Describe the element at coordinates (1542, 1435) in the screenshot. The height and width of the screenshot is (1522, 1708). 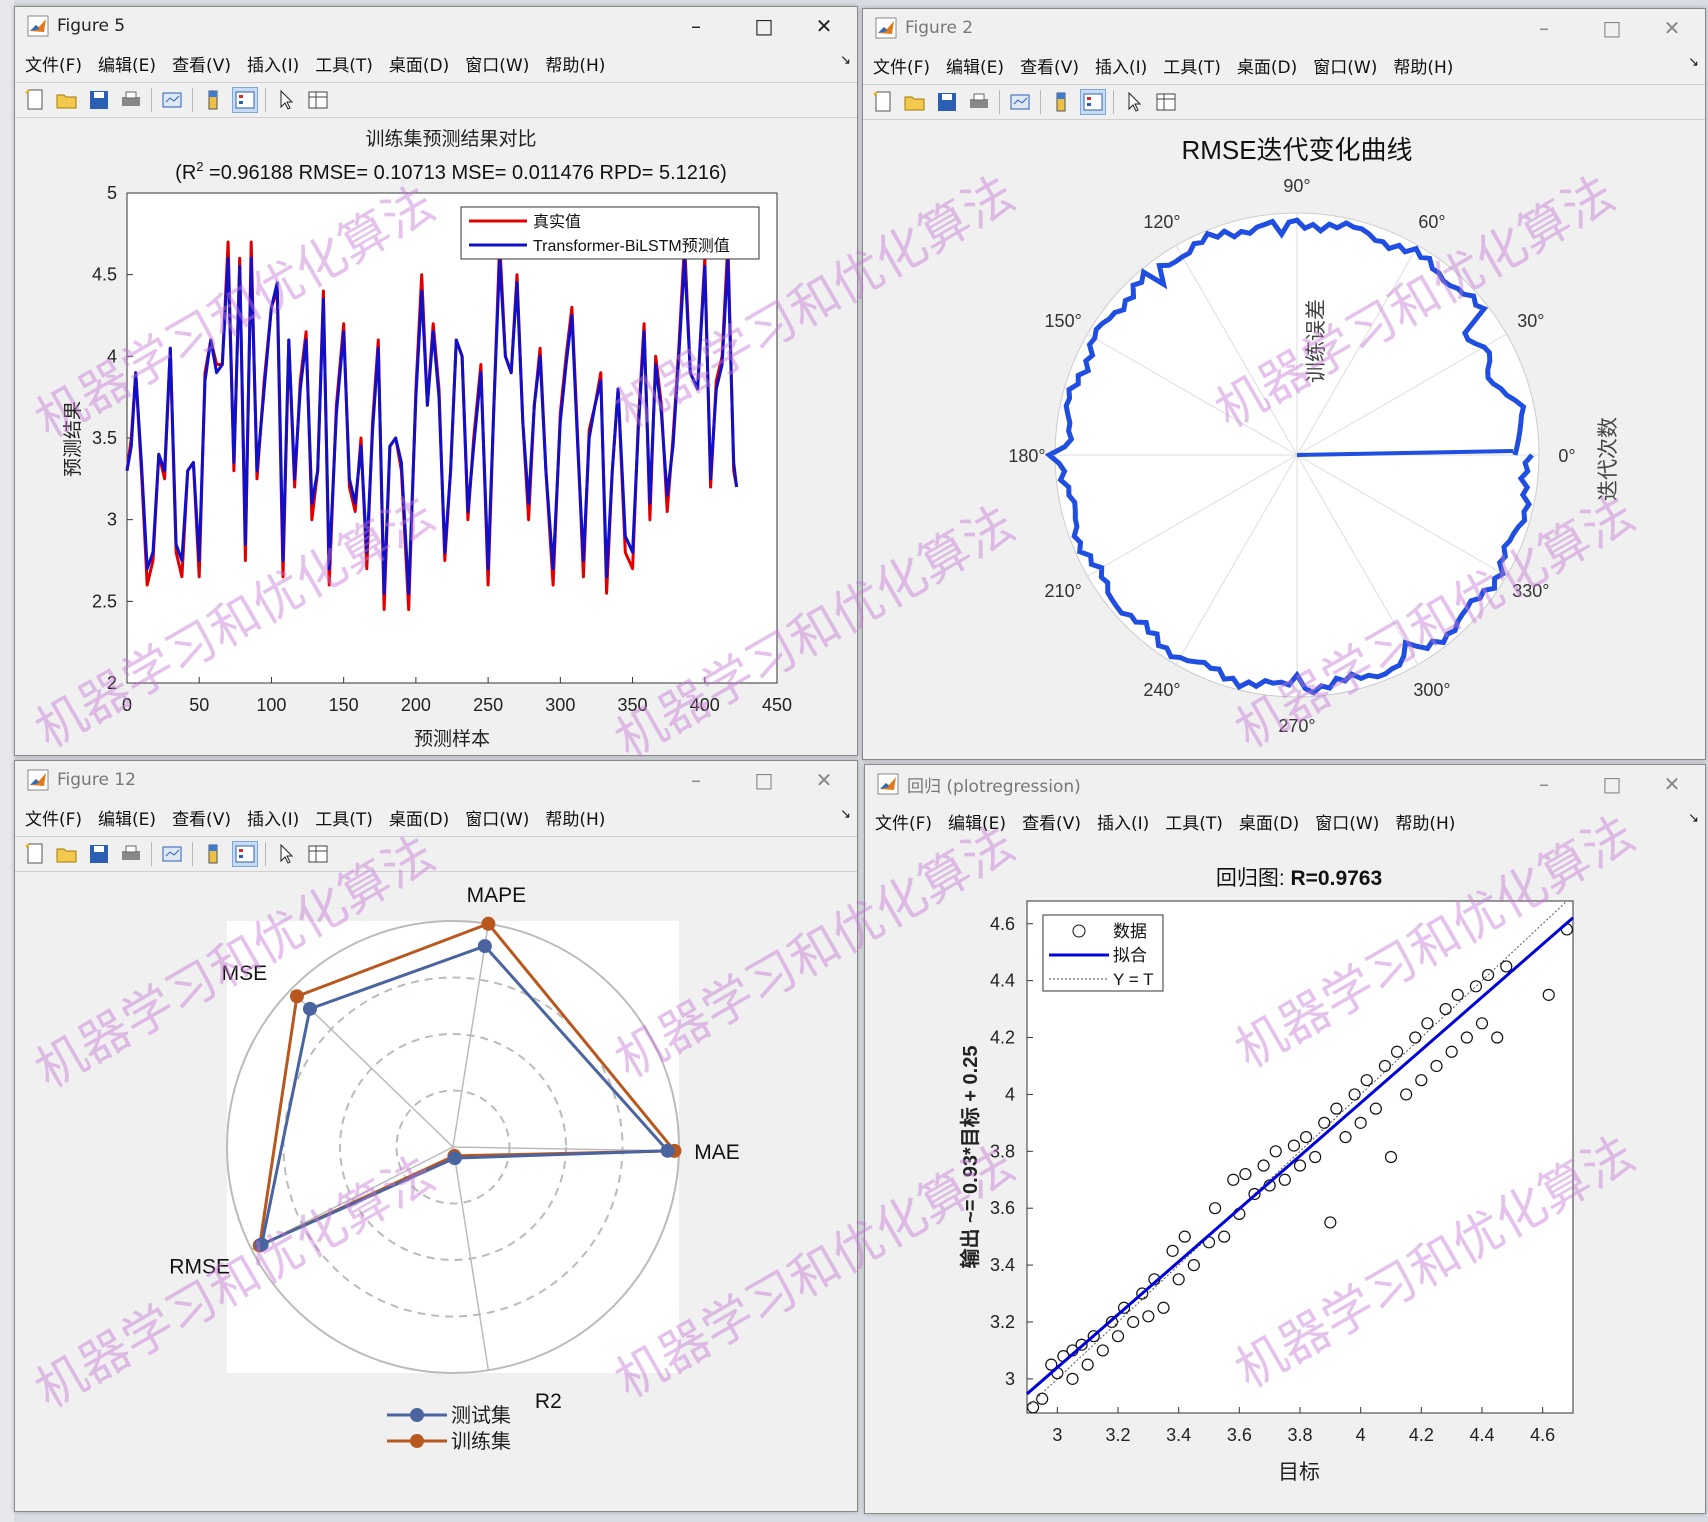
I see `x-tick-label: 4.6` at that location.